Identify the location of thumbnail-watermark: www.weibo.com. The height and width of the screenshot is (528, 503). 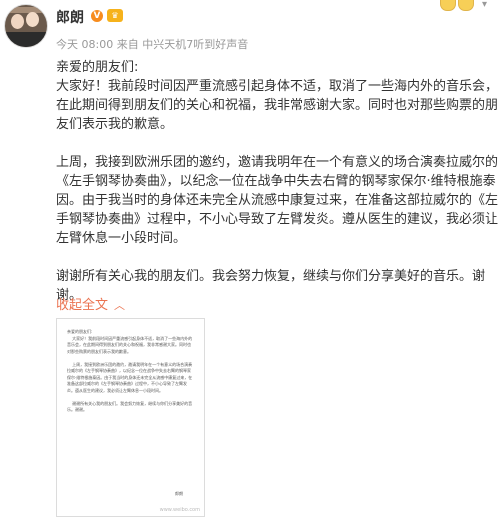
(179, 510).